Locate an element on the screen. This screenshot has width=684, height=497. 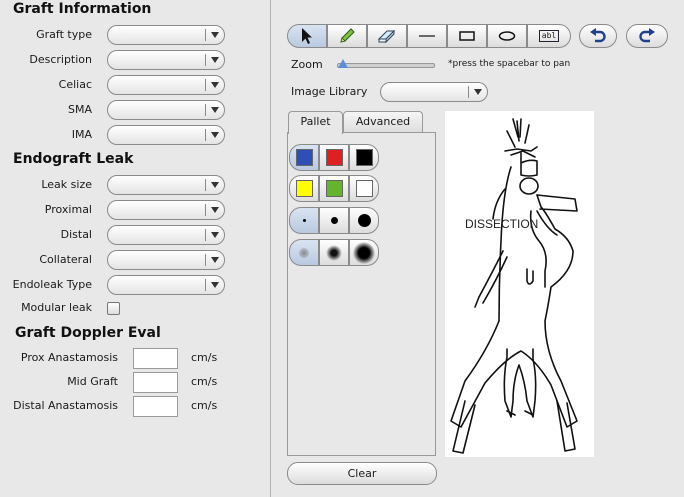
proximal-select is located at coordinates (166, 210).